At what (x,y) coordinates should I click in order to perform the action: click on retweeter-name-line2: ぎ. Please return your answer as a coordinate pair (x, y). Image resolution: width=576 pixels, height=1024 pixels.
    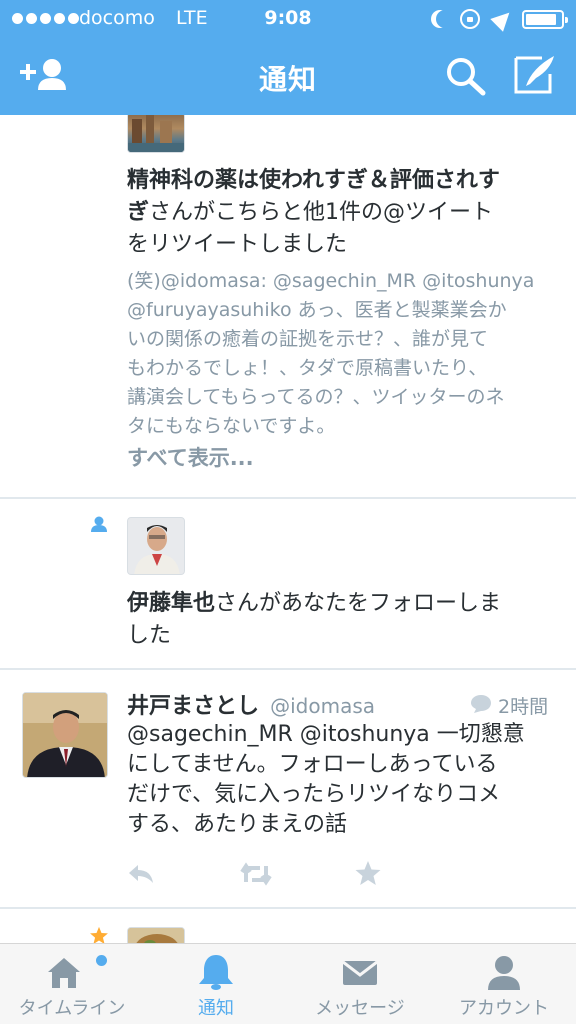
    Looking at the image, I should click on (138, 212).